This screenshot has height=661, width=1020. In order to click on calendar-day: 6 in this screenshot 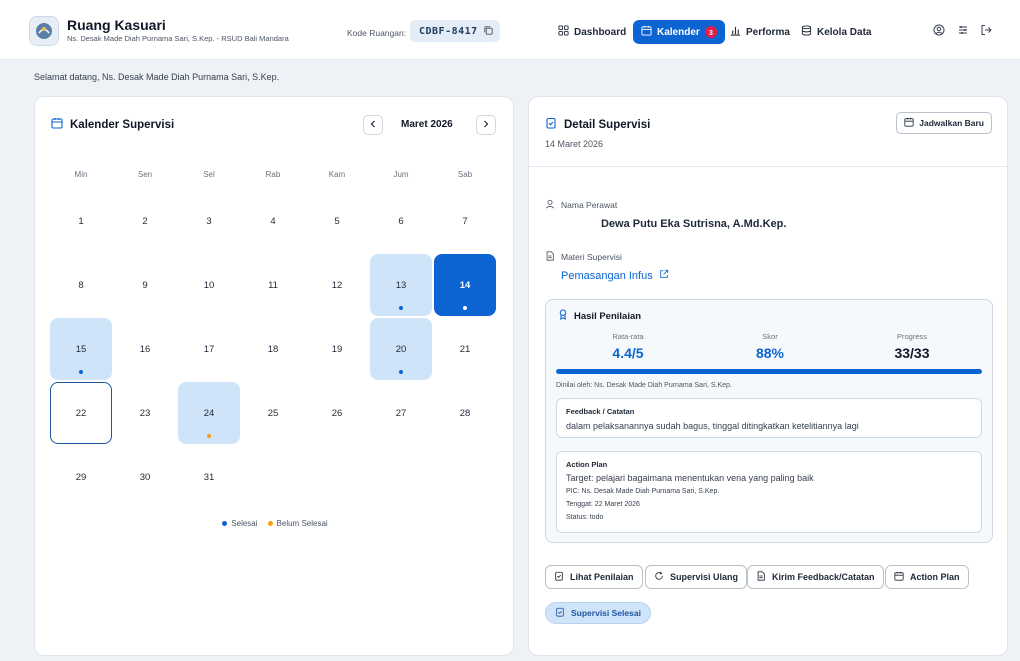, I will do `click(401, 221)`.